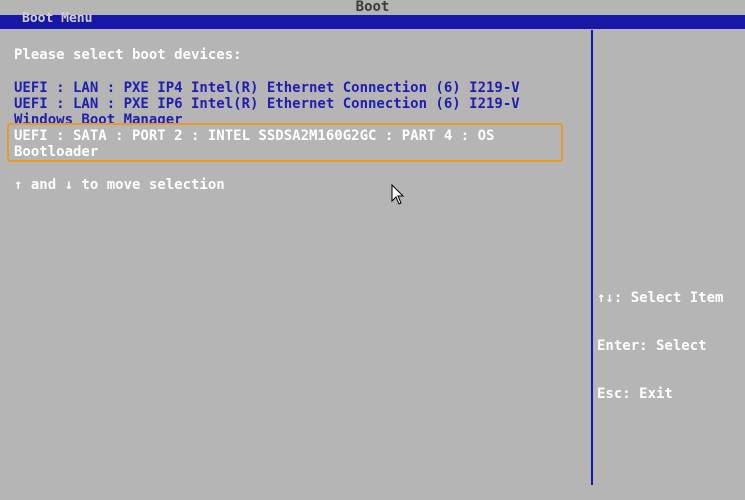  What do you see at coordinates (98, 117) in the screenshot?
I see `boot-device-windows-boot-manager: Windows Boot Manager` at bounding box center [98, 117].